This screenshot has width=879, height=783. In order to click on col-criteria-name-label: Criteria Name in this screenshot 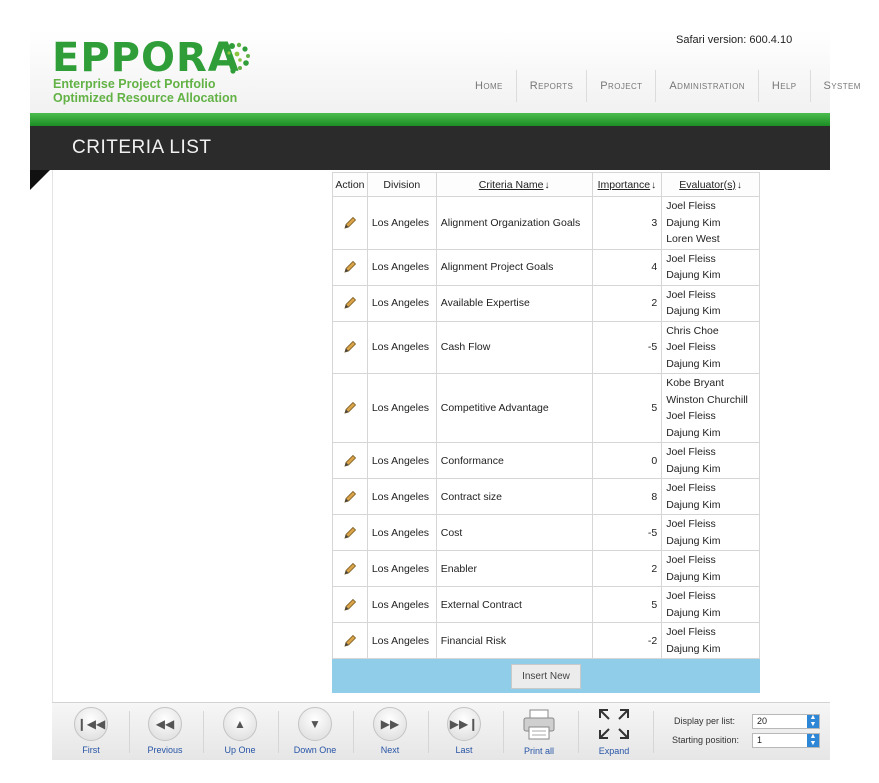, I will do `click(511, 185)`.